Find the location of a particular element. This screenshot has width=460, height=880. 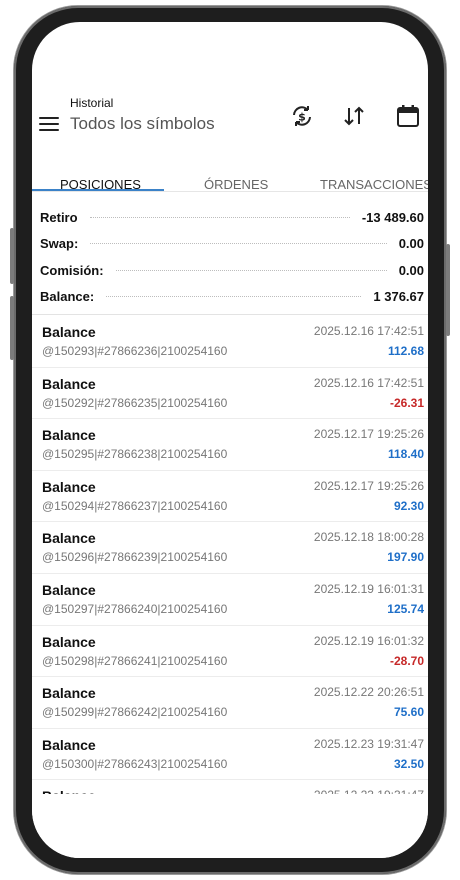

deal-amount: -28.70 is located at coordinates (406, 660).